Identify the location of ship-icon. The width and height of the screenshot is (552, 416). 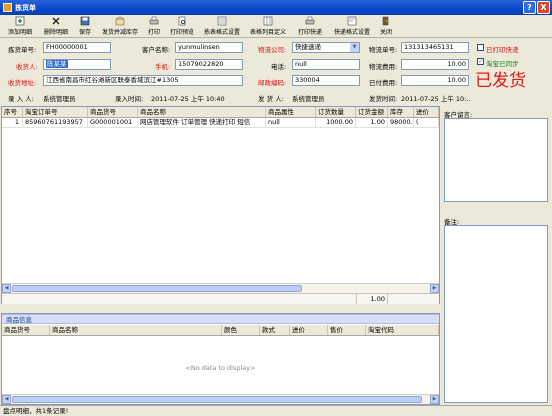
(120, 21).